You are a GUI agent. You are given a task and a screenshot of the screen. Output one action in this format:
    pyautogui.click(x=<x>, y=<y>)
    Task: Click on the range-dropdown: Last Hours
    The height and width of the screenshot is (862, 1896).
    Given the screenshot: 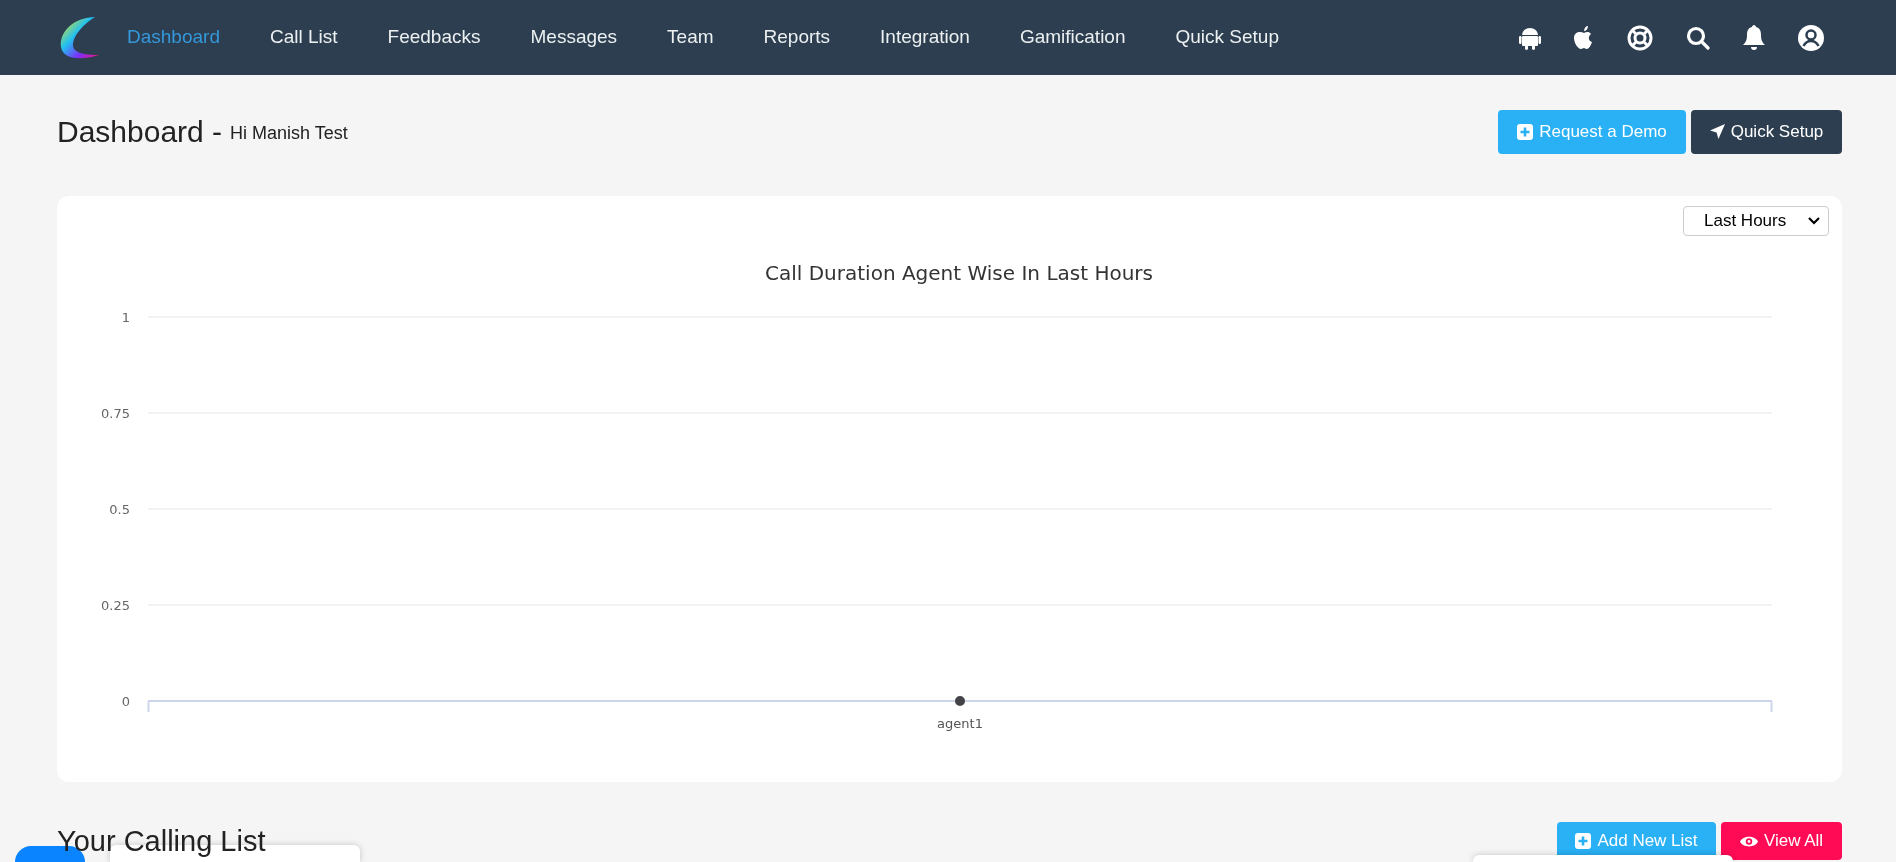 What is the action you would take?
    pyautogui.click(x=1756, y=221)
    